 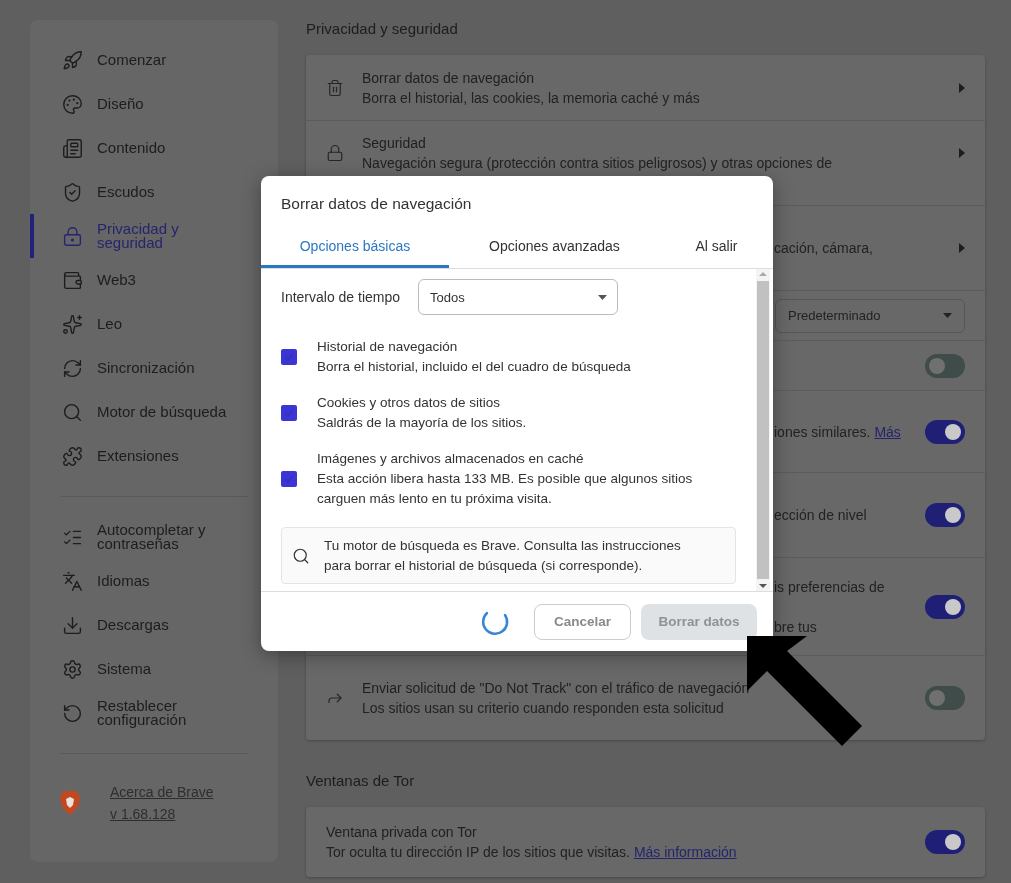 What do you see at coordinates (154, 537) in the screenshot?
I see `sidebar-item: Autocompletar y contraseñas` at bounding box center [154, 537].